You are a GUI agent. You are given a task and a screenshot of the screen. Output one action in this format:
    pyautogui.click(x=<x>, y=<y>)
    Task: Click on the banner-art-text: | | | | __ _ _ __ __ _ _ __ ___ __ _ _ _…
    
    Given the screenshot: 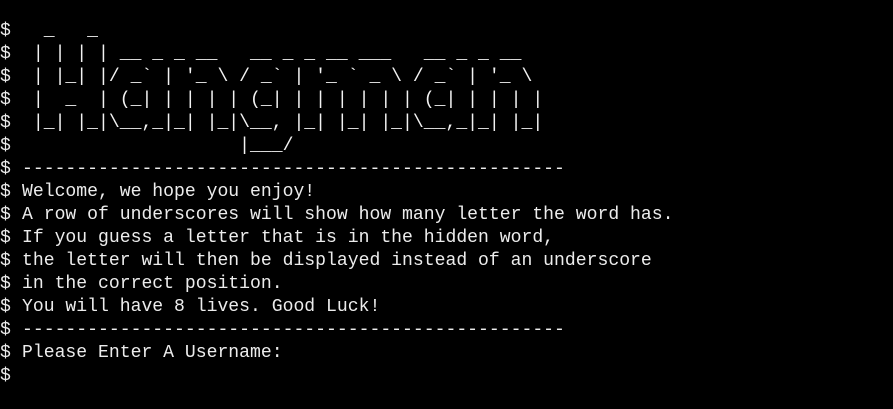 What is the action you would take?
    pyautogui.click(x=272, y=54)
    